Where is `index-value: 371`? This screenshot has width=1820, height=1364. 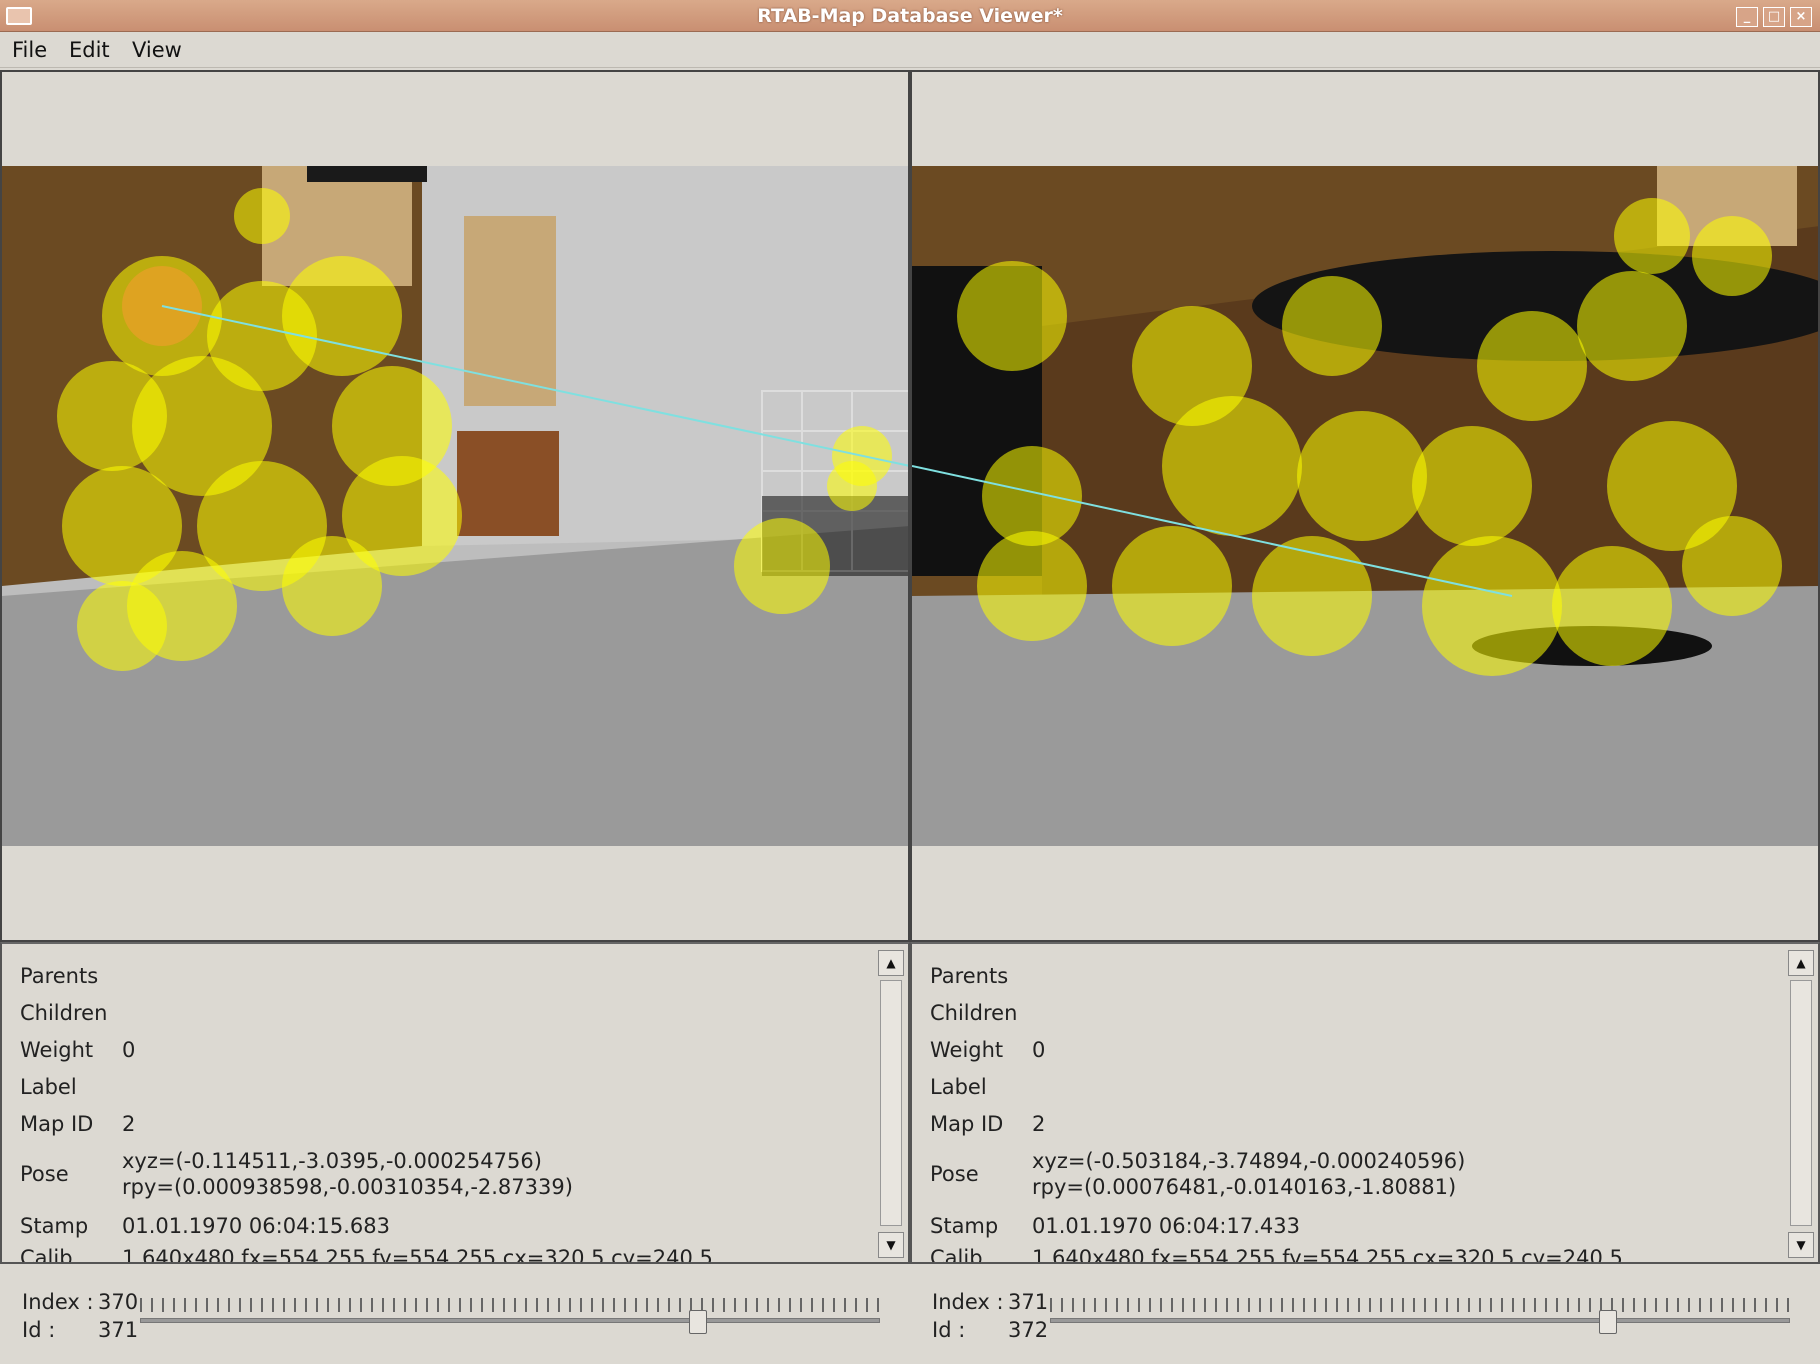
index-value: 371 is located at coordinates (1028, 1302).